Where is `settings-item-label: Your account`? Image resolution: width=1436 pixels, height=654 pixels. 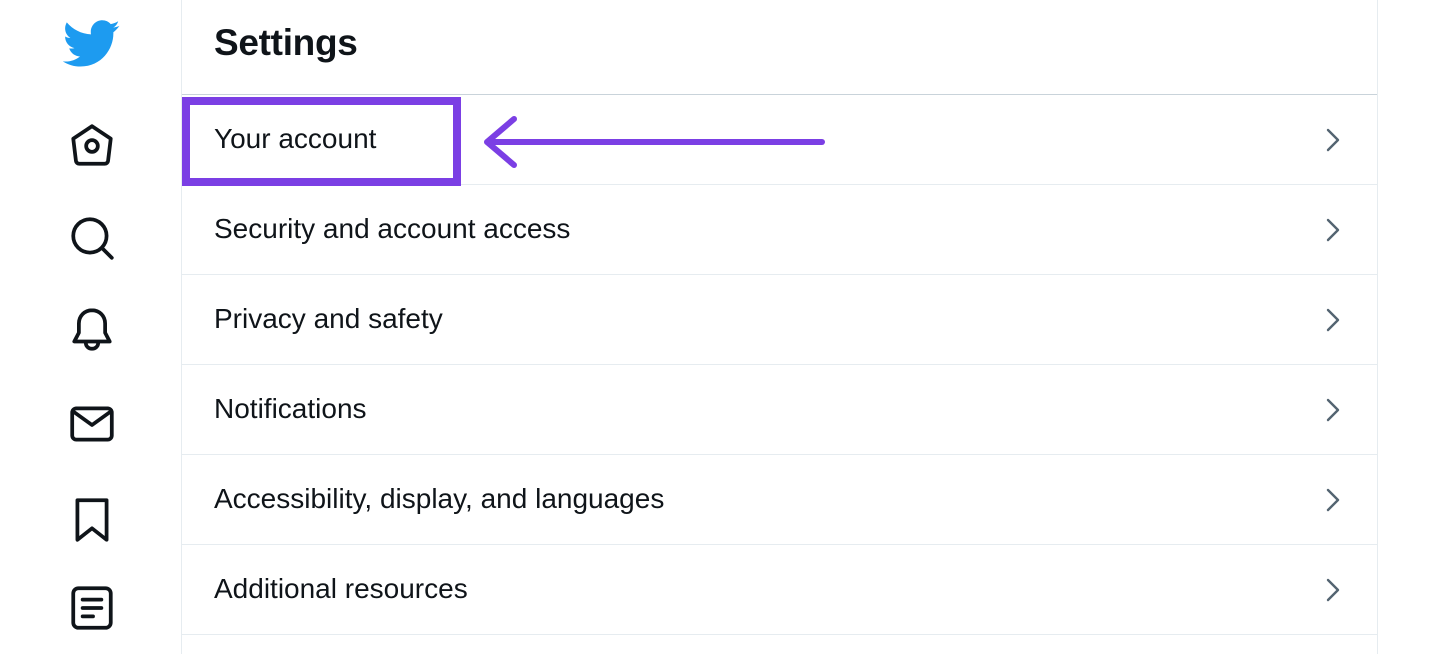
settings-item-label: Your account is located at coordinates (295, 138).